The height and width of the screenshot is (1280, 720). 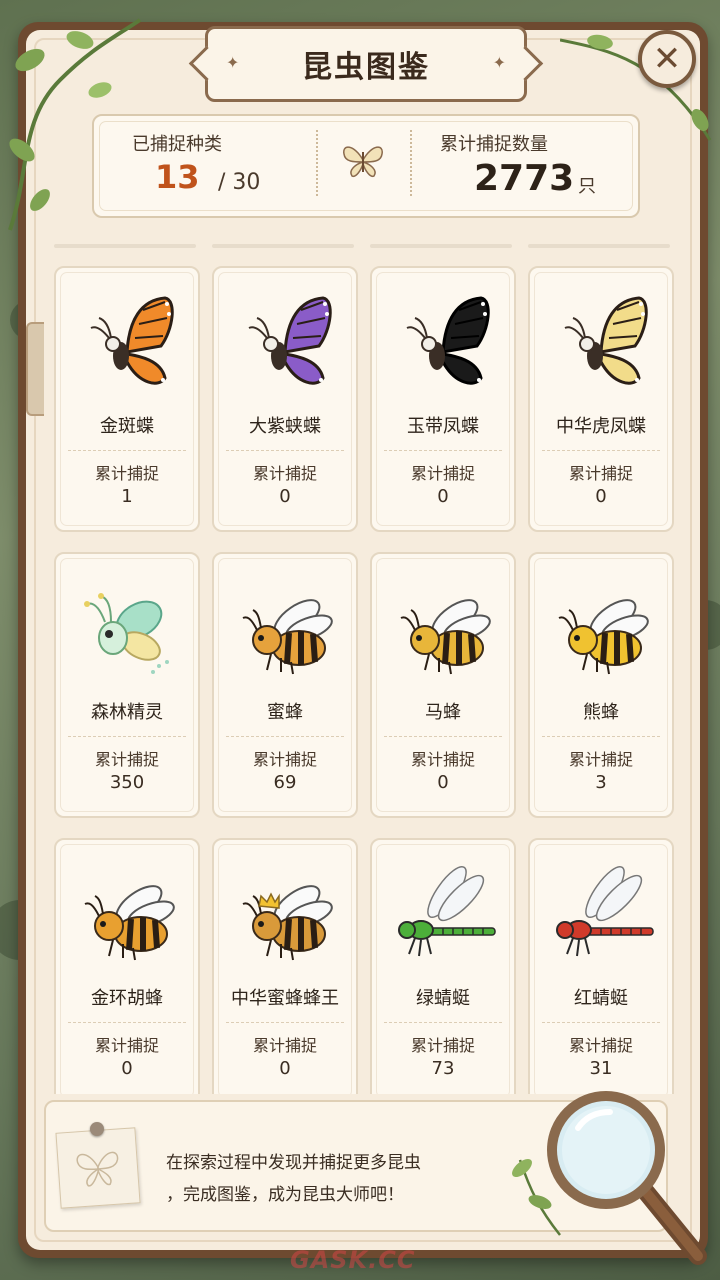 What do you see at coordinates (285, 1195) in the screenshot?
I see `tip-text-line2: ，完成图鉴，成为昆虫大师吧！` at bounding box center [285, 1195].